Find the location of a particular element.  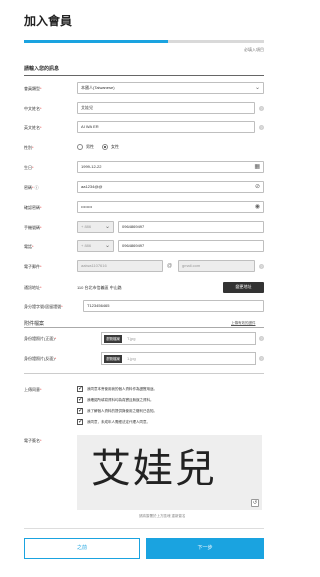

member-type-row: 會員類型* 本國人(Taiwanese) ⌄ is located at coordinates (144, 89).